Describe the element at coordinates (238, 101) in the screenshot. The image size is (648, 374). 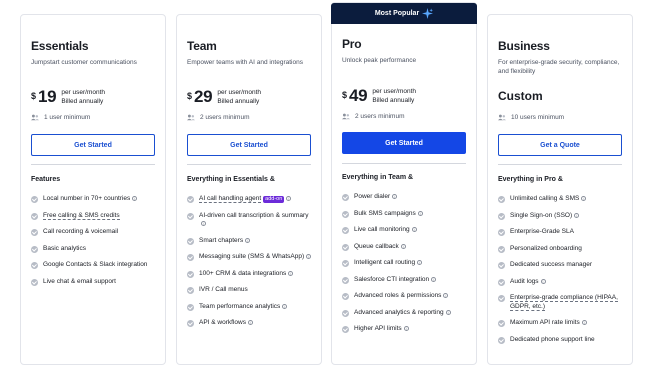
I see `billing-period: Billed annually` at that location.